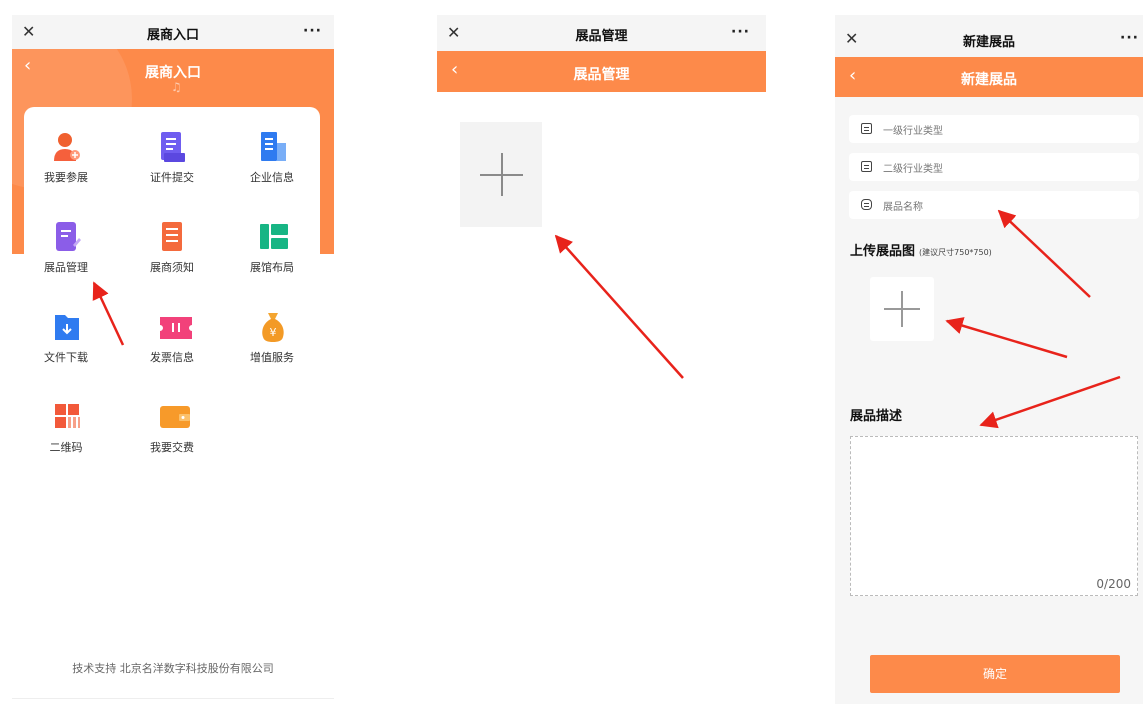  Describe the element at coordinates (903, 207) in the screenshot. I see `field-placeholder: 展品名称` at that location.